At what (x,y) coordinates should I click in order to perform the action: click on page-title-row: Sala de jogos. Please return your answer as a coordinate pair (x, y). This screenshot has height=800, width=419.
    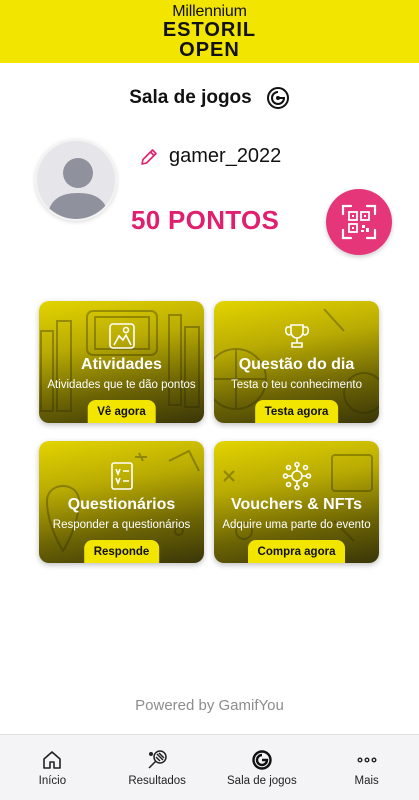
    Looking at the image, I should click on (209, 98).